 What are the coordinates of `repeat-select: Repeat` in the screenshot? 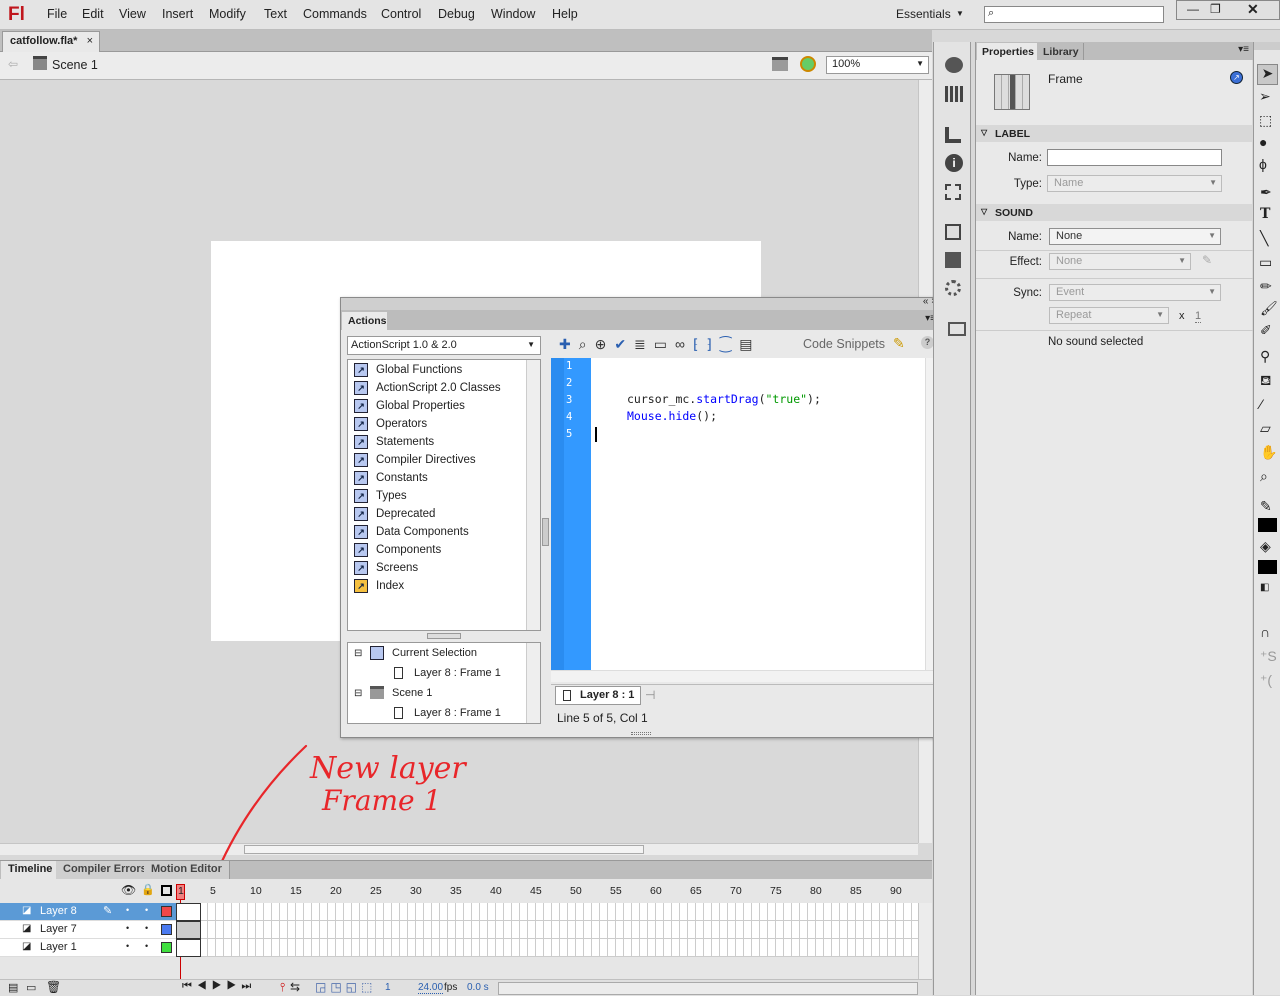 It's located at (1109, 315).